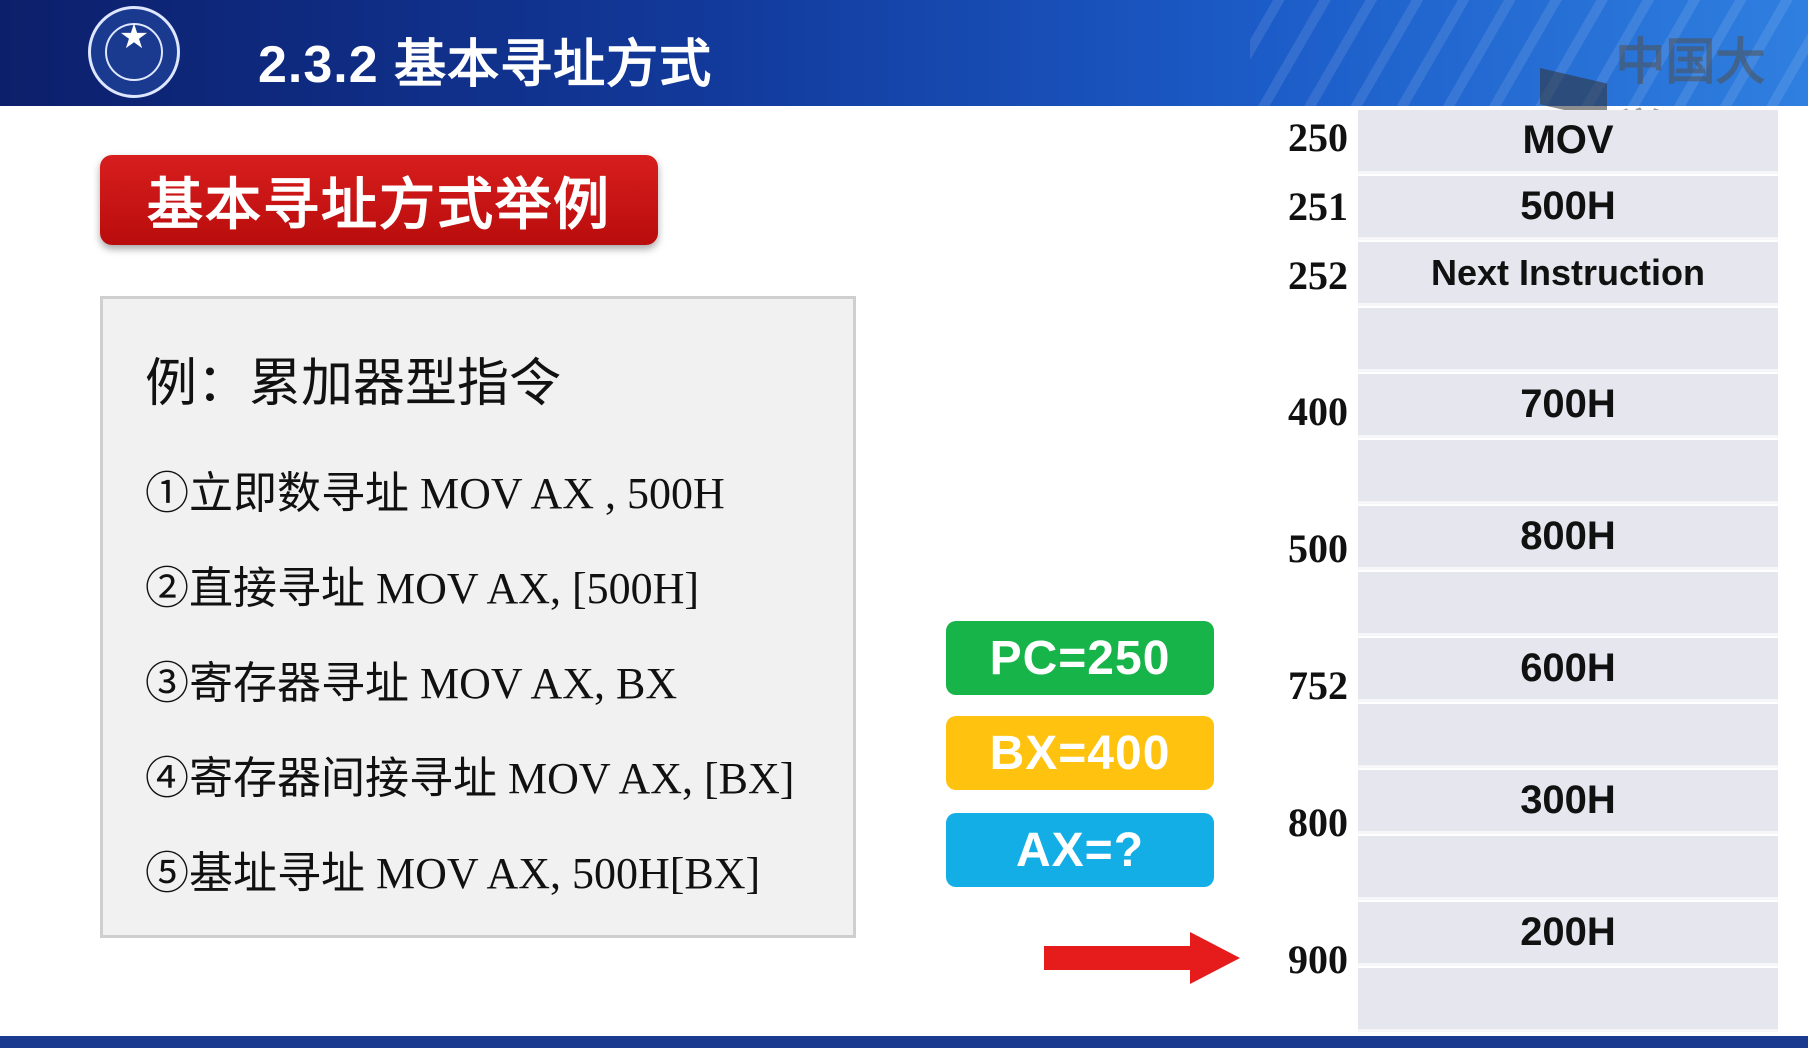 Image resolution: width=1808 pixels, height=1048 pixels. Describe the element at coordinates (1318, 137) in the screenshot. I see `address-label: 250` at that location.